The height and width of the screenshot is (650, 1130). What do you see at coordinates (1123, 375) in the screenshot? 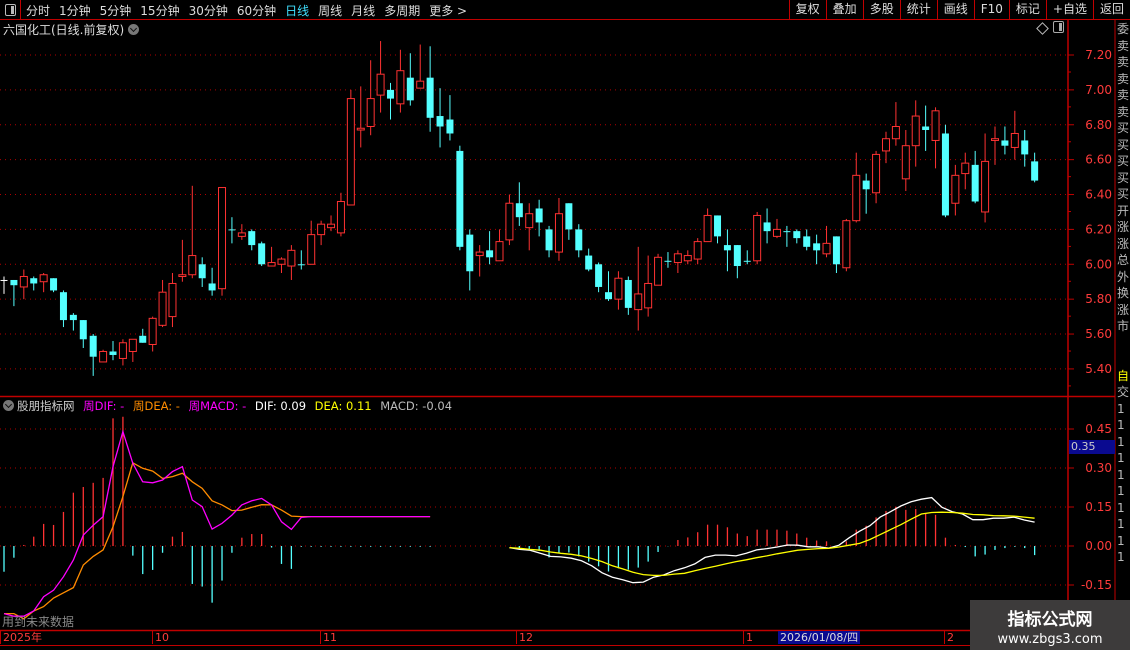
I see `side-panel-item: 自` at bounding box center [1123, 375].